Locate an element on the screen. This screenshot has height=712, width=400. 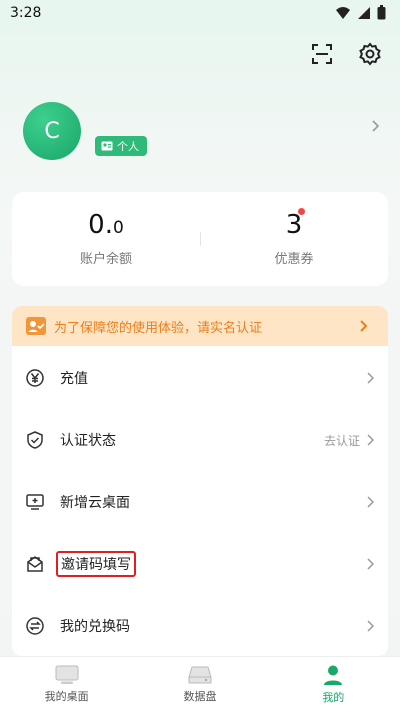
coupons: 3 优惠券 is located at coordinates (294, 238).